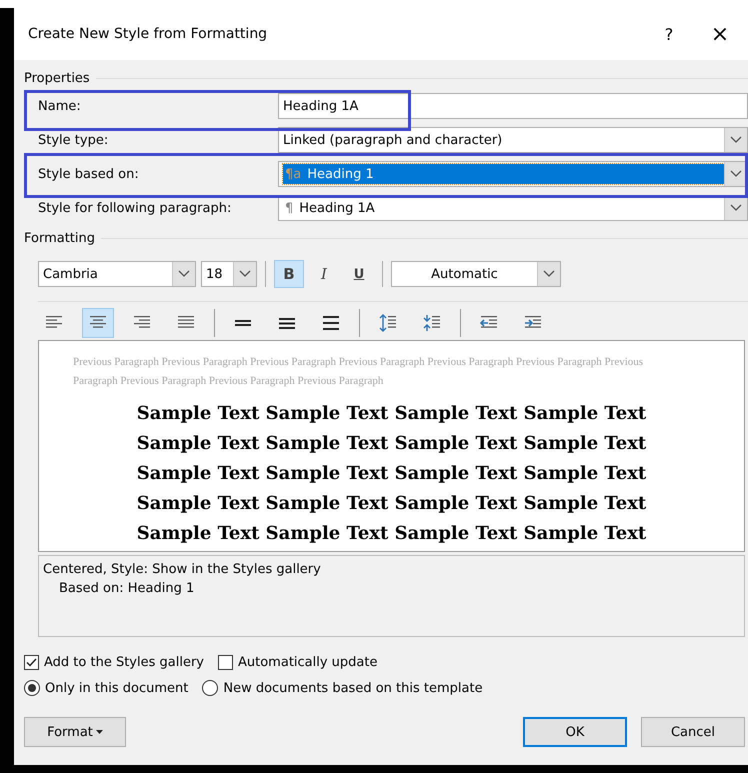 The width and height of the screenshot is (748, 773). Describe the element at coordinates (117, 274) in the screenshot. I see `font-dropdown: Cambria` at that location.